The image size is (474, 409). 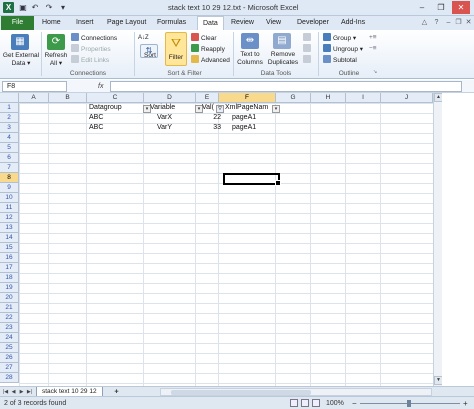 What do you see at coordinates (8, 7) in the screenshot?
I see `excel-app-icon: X` at bounding box center [8, 7].